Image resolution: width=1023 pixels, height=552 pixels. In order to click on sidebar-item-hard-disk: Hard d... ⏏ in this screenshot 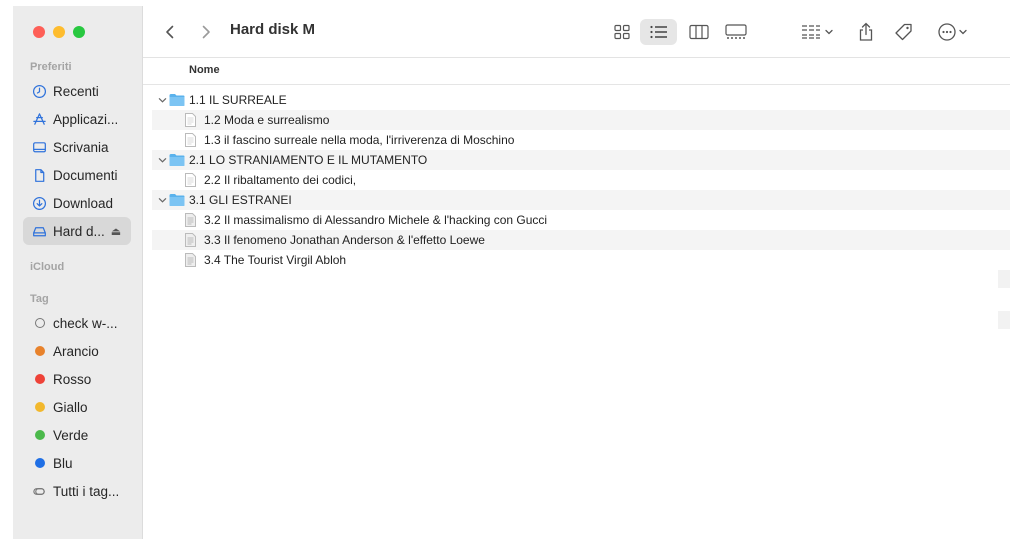, I will do `click(77, 231)`.